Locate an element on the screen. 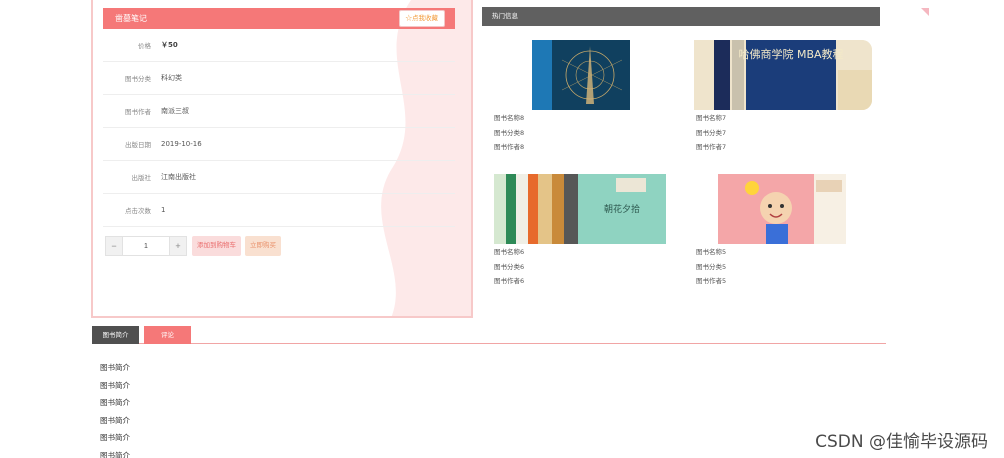 This screenshot has height=458, width=1004. price-row: 价格 ￥50 is located at coordinates (279, 45).